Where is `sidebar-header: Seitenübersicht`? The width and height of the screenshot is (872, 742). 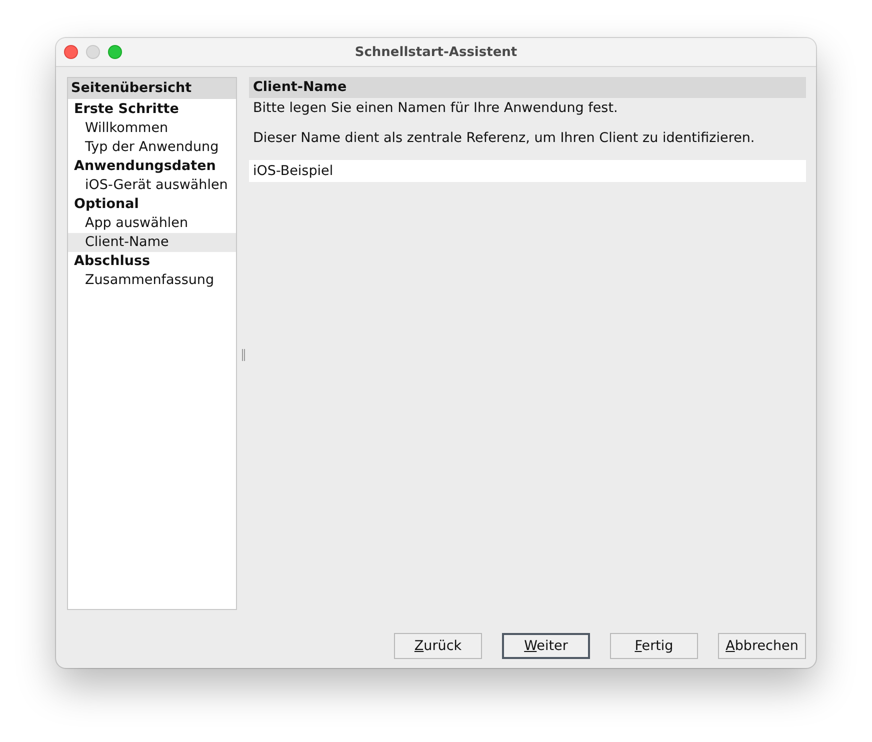
sidebar-header: Seitenübersicht is located at coordinates (152, 88).